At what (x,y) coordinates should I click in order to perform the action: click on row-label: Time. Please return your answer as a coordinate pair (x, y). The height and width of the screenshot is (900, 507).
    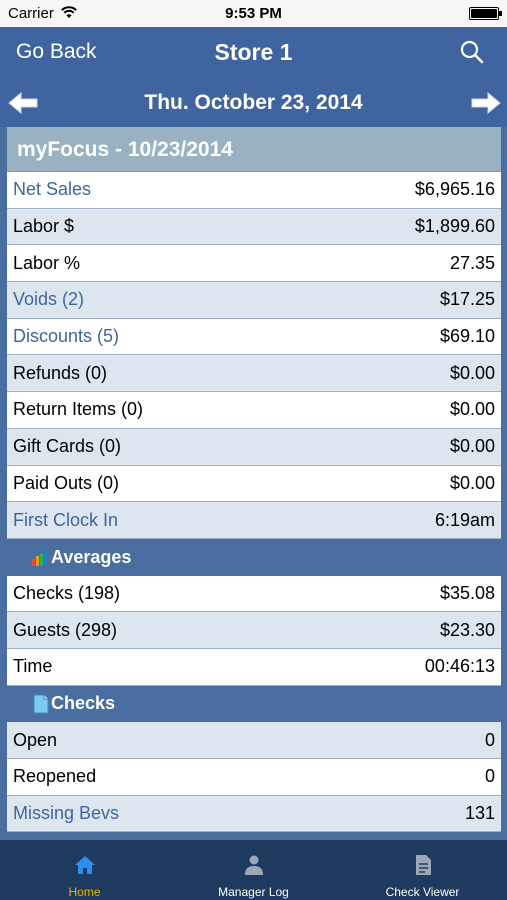
    Looking at the image, I should click on (33, 666).